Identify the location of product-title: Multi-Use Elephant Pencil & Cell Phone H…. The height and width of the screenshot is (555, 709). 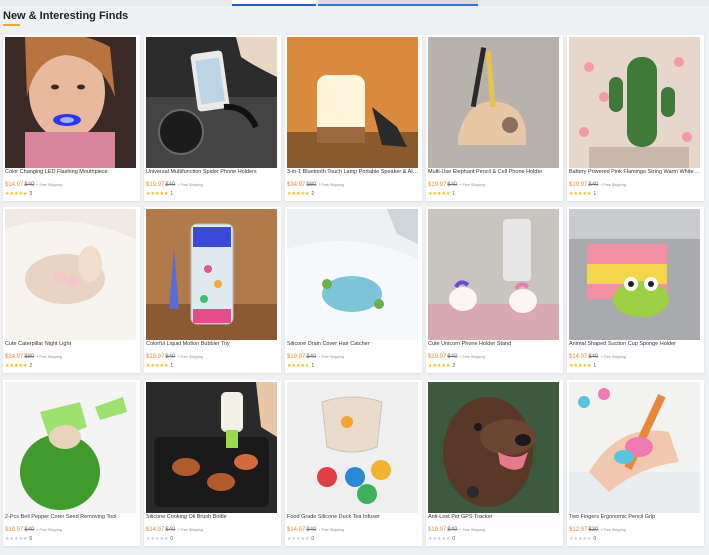
(494, 172).